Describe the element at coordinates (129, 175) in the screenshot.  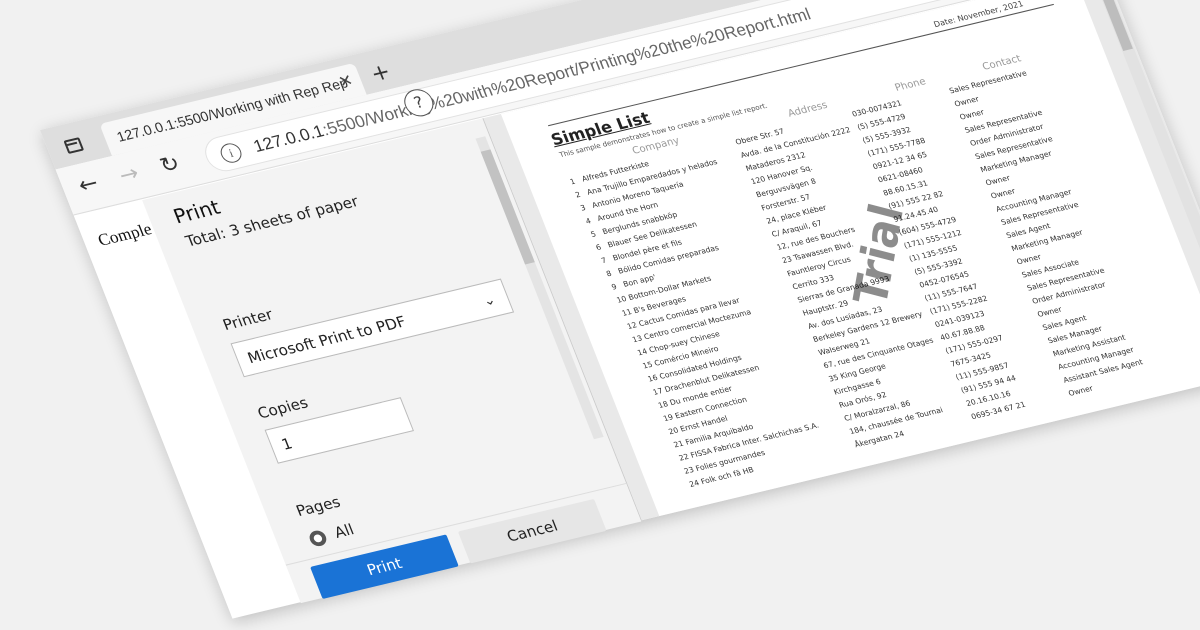
I see `forward-icon: →` at that location.